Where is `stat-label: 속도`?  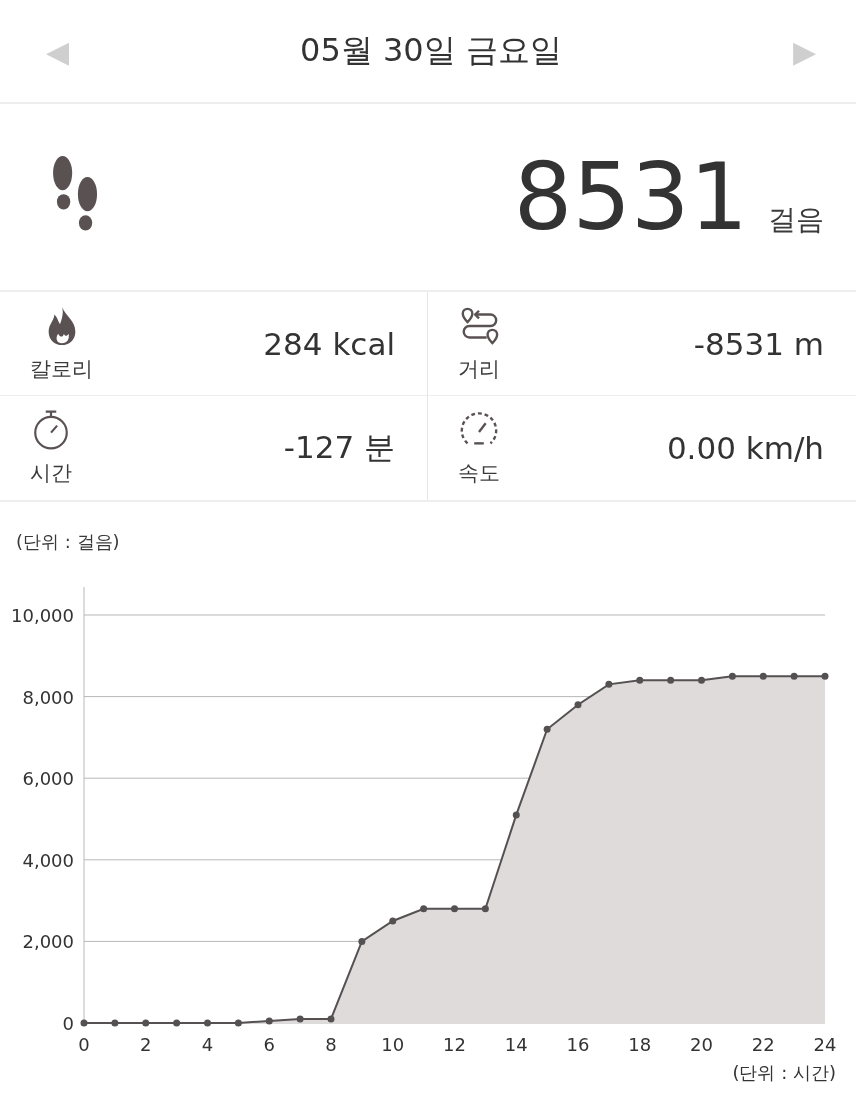 stat-label: 속도 is located at coordinates (479, 473).